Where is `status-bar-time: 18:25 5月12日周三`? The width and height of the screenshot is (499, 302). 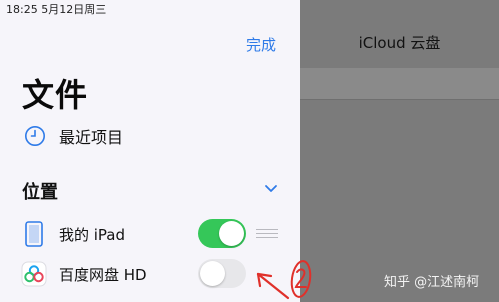
status-bar-time: 18:25 5月12日周三 is located at coordinates (56, 9).